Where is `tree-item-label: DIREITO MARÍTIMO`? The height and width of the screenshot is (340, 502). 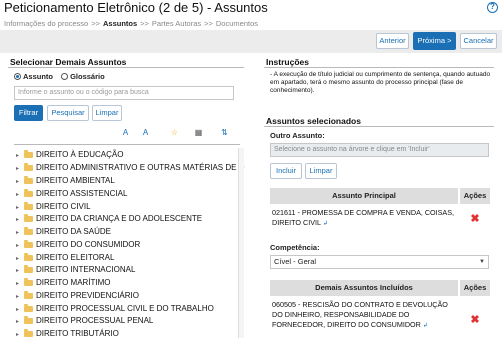 tree-item-label: DIREITO MARÍTIMO is located at coordinates (73, 282).